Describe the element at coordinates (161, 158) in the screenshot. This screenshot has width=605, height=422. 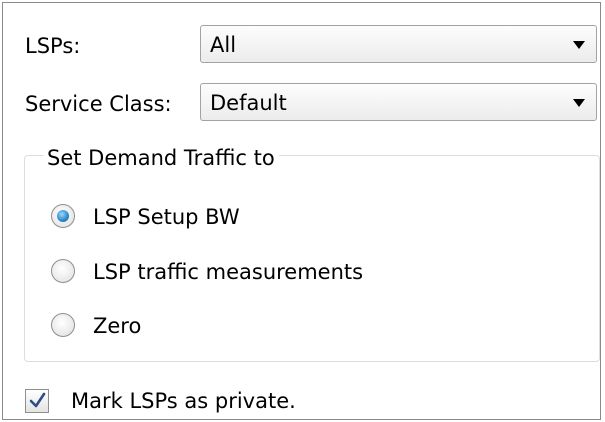
I see `demand-traffic-group-title: Set Demand Traffic to` at that location.